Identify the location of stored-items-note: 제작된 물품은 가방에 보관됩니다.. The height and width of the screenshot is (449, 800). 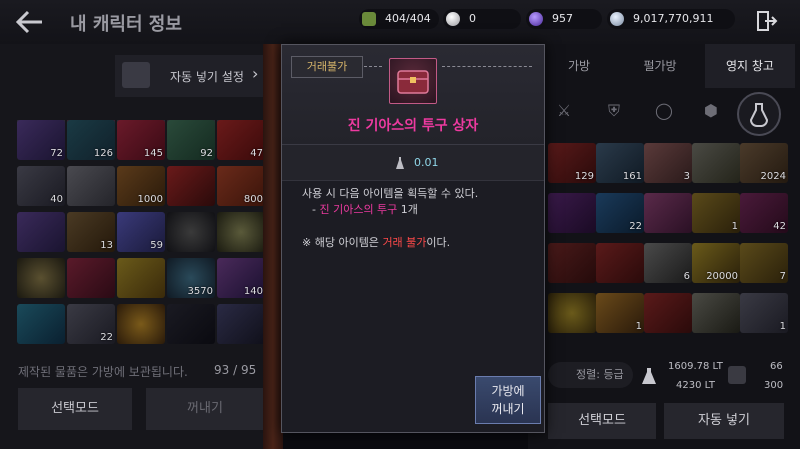
(103, 372).